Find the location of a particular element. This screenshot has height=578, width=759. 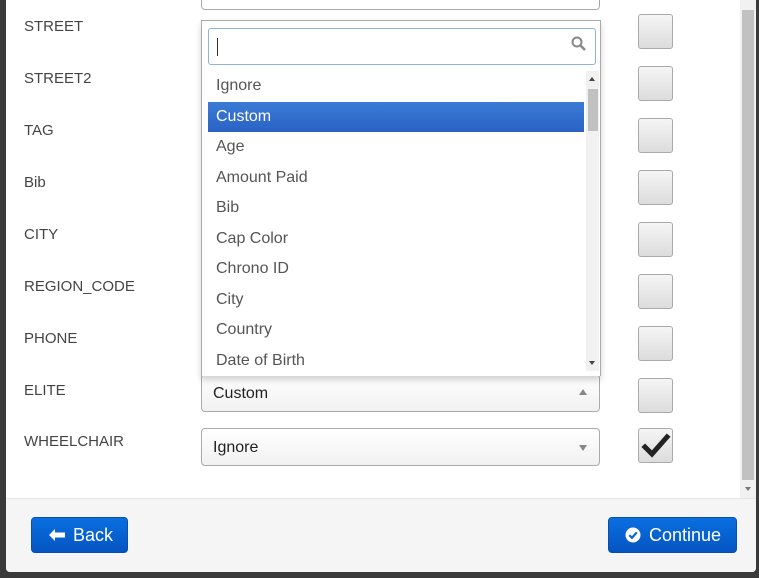

elite-select: Custom is located at coordinates (400, 393).